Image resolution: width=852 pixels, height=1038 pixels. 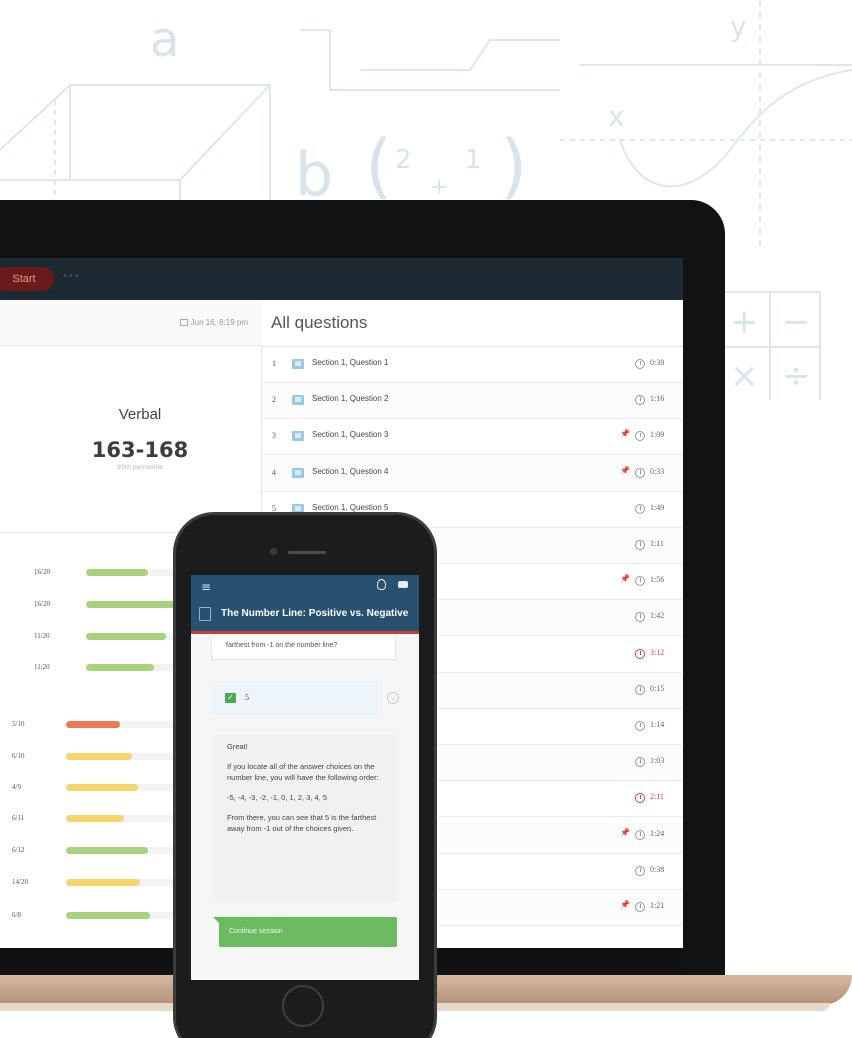 I want to click on all-questions-title: All questions, so click(x=319, y=322).